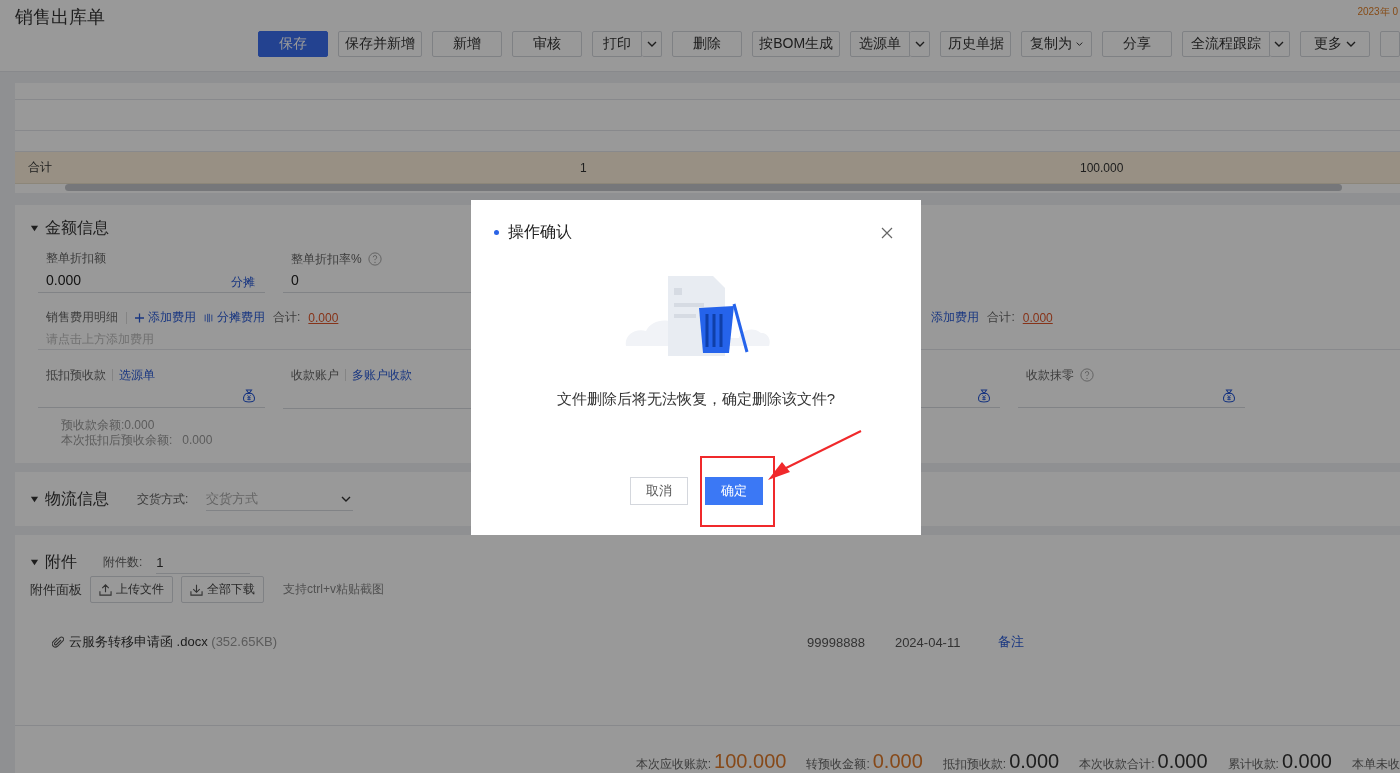 The image size is (1400, 773). Describe the element at coordinates (1117, 764) in the screenshot. I see `summary-label: 本次收款合计:` at that location.